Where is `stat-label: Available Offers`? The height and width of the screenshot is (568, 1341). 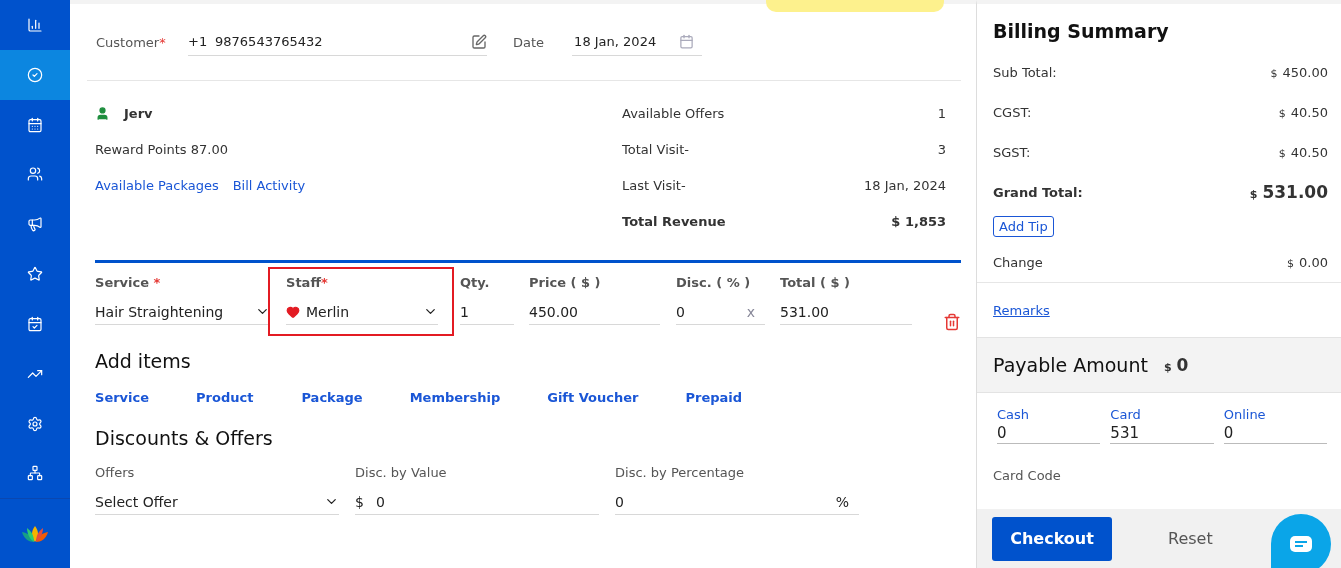 stat-label: Available Offers is located at coordinates (673, 113).